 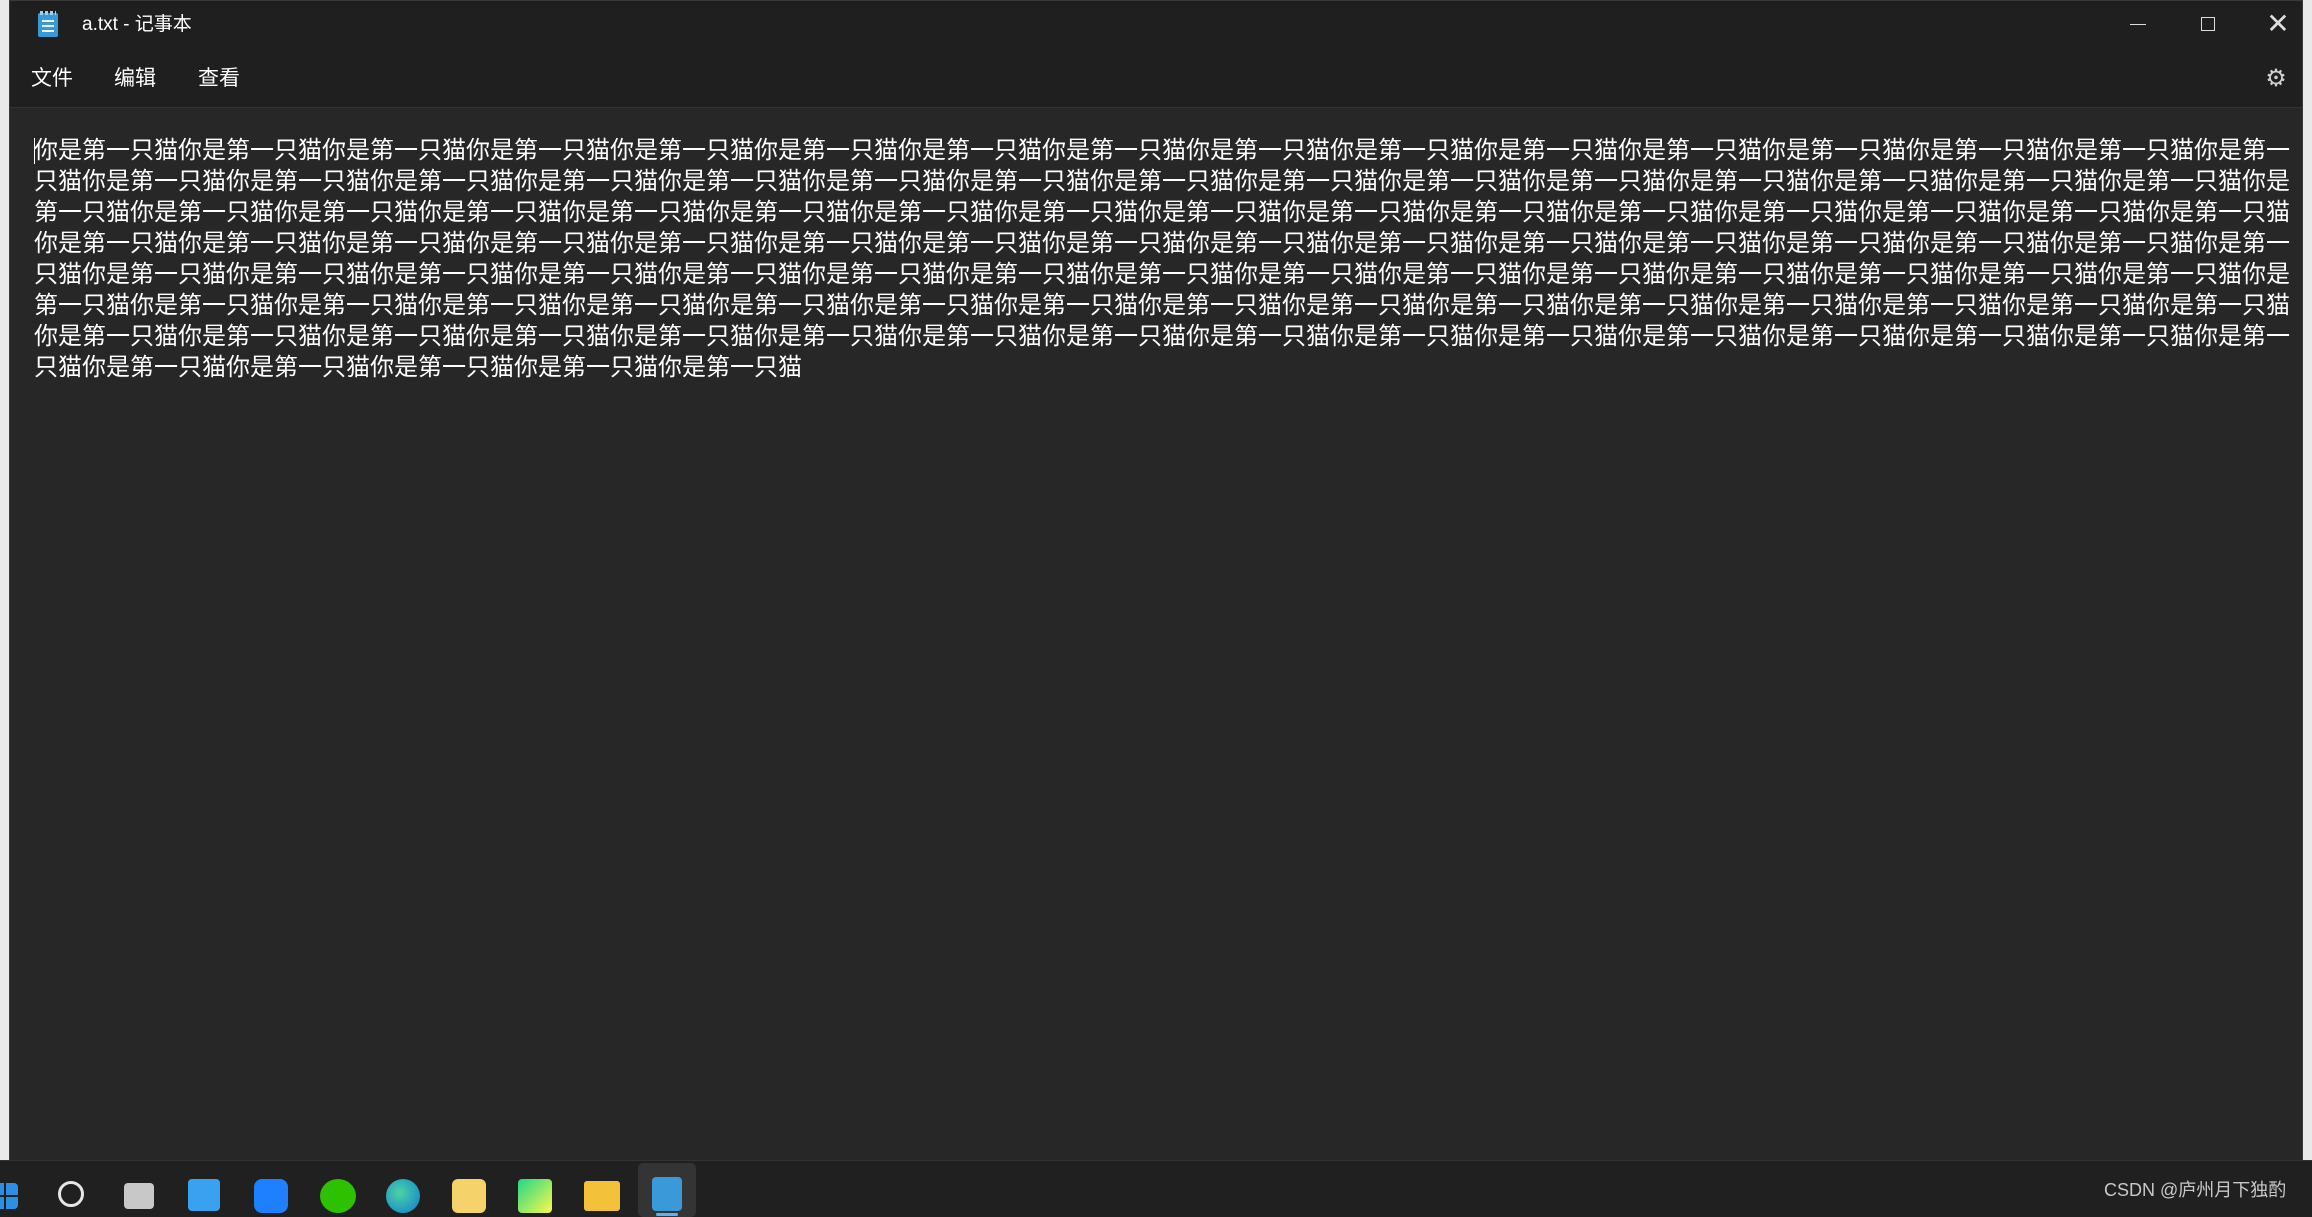 What do you see at coordinates (2307, 580) in the screenshot?
I see `background-window-edge-right` at bounding box center [2307, 580].